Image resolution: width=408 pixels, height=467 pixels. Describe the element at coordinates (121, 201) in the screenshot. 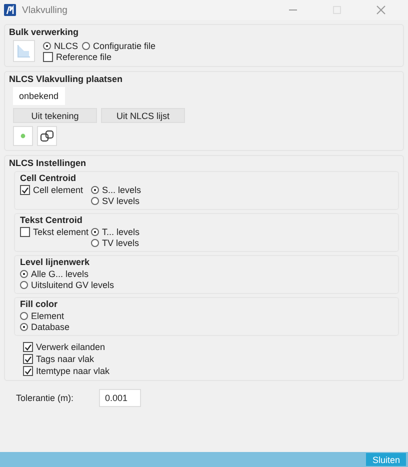

I see `radio-label: SV levels` at that location.